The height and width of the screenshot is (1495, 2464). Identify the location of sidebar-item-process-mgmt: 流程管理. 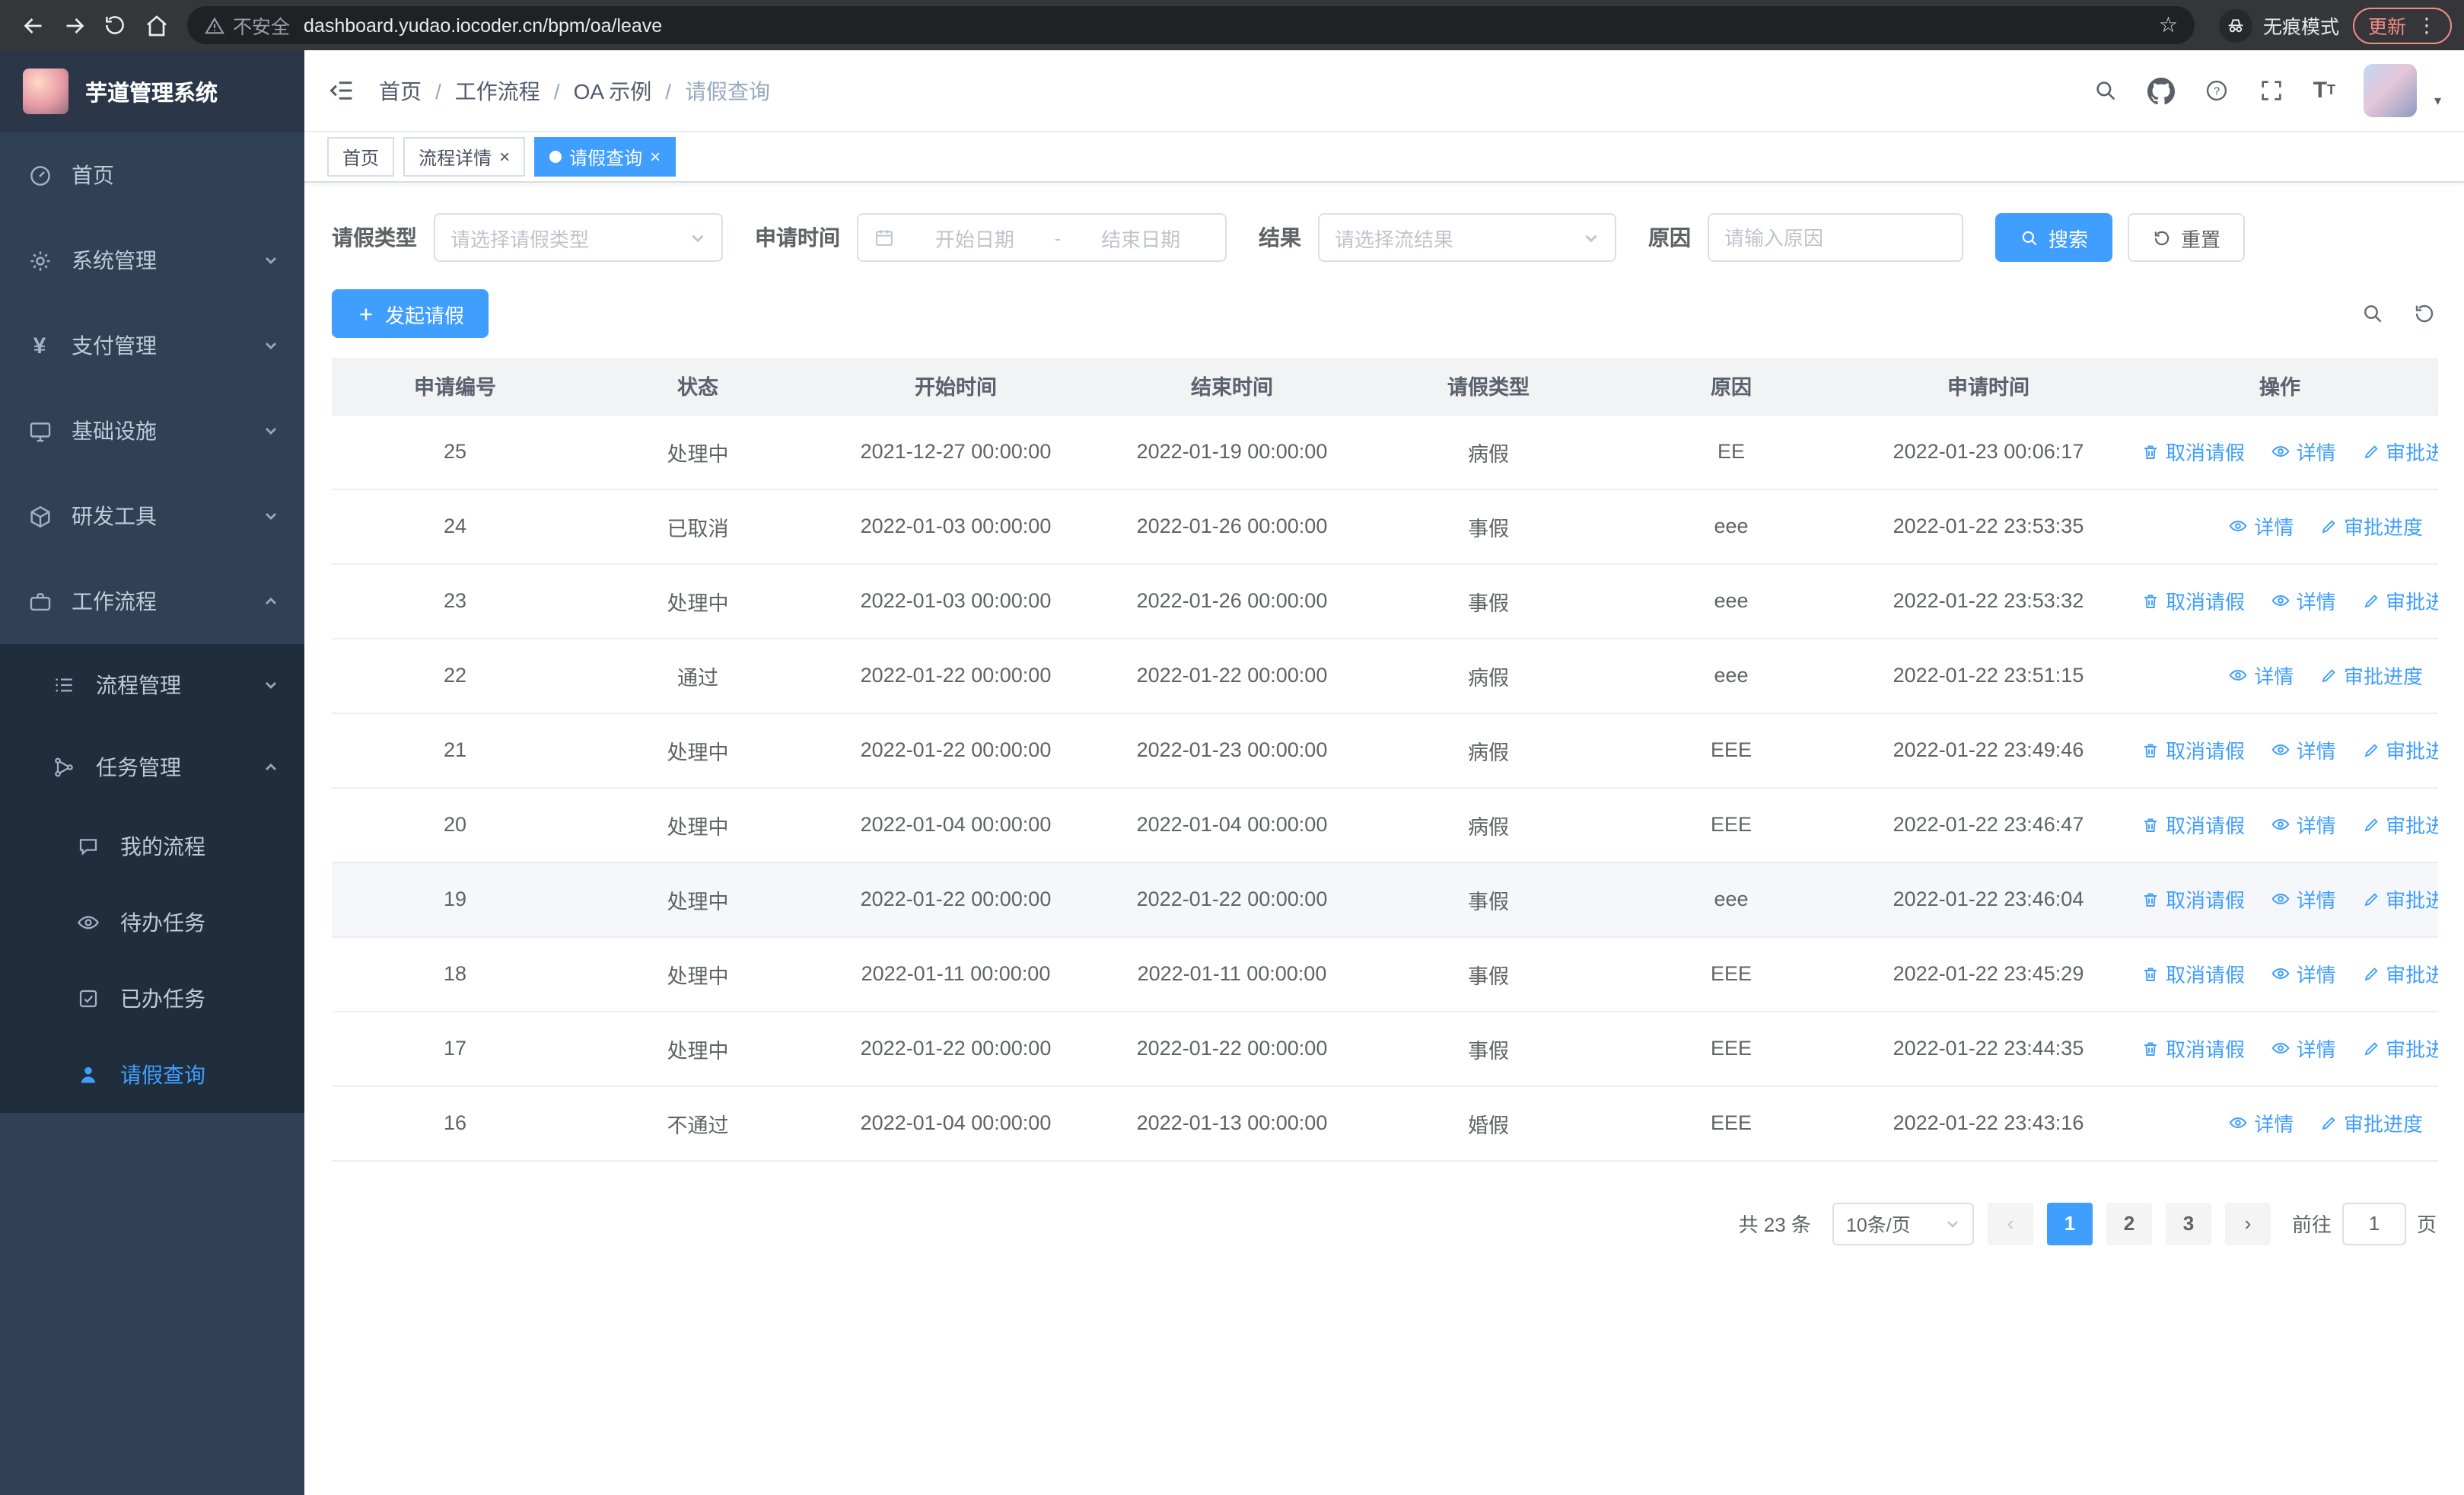
(152, 685).